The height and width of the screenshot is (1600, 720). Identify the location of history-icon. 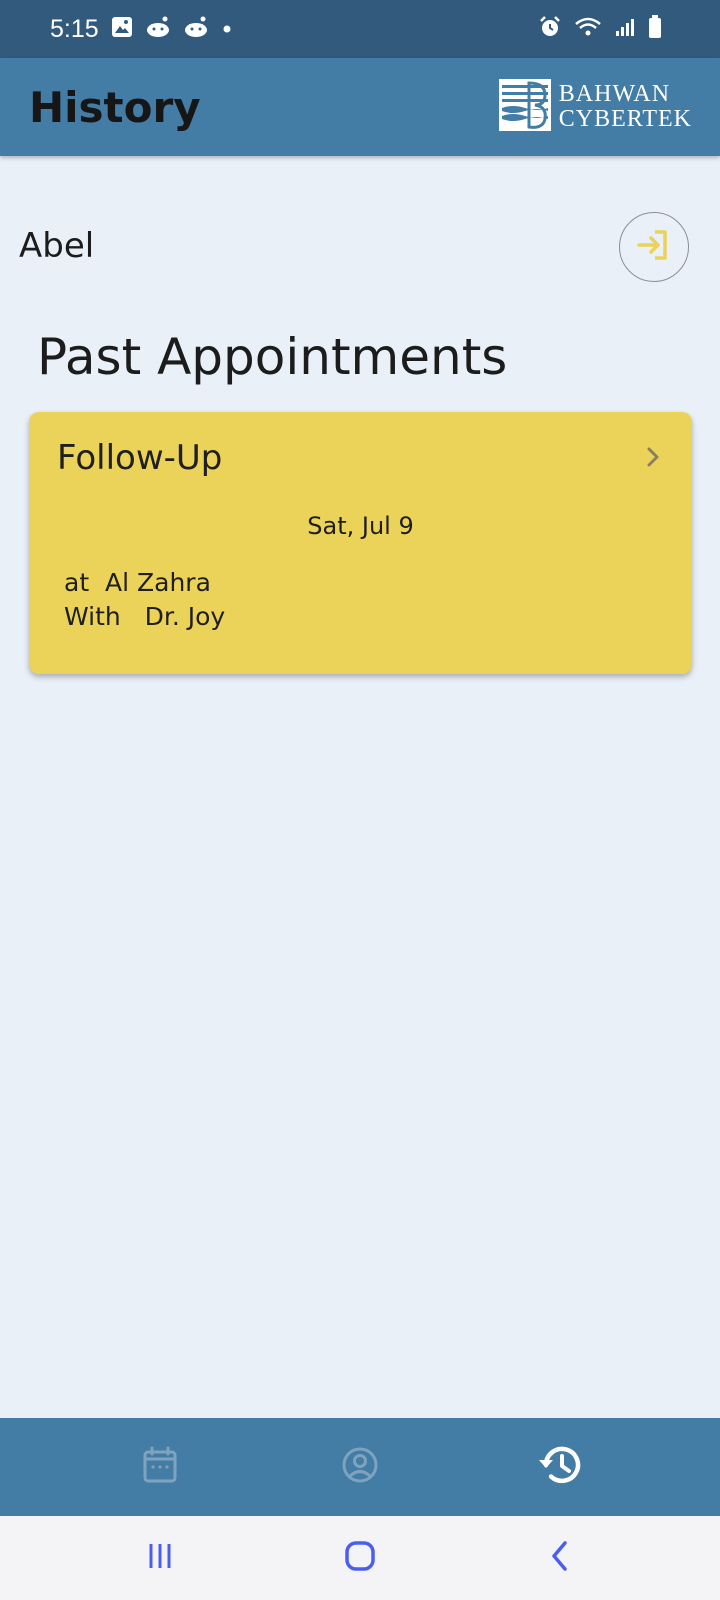
(560, 1467).